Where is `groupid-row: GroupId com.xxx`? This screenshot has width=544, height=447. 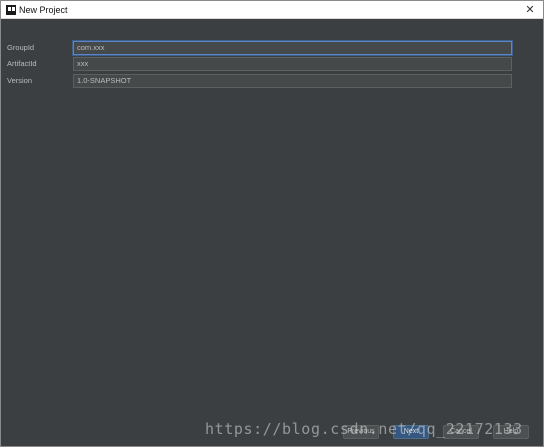
groupid-row: GroupId com.xxx is located at coordinates (272, 48).